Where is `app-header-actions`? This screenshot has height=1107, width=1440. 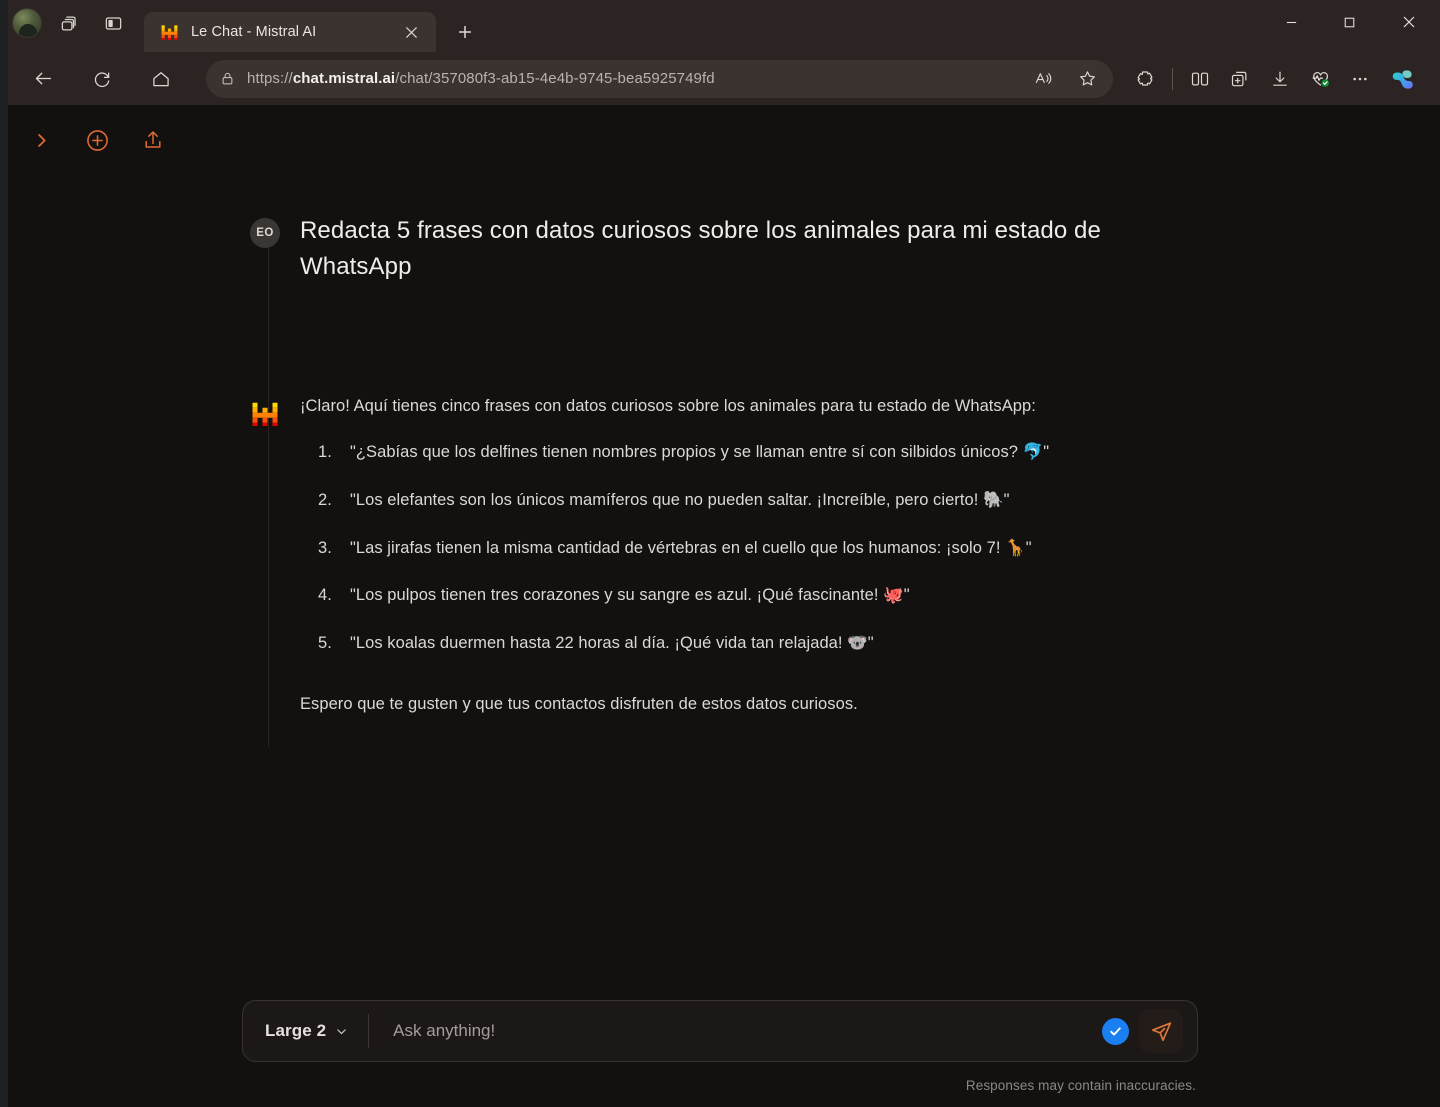
app-header-actions is located at coordinates (85, 140).